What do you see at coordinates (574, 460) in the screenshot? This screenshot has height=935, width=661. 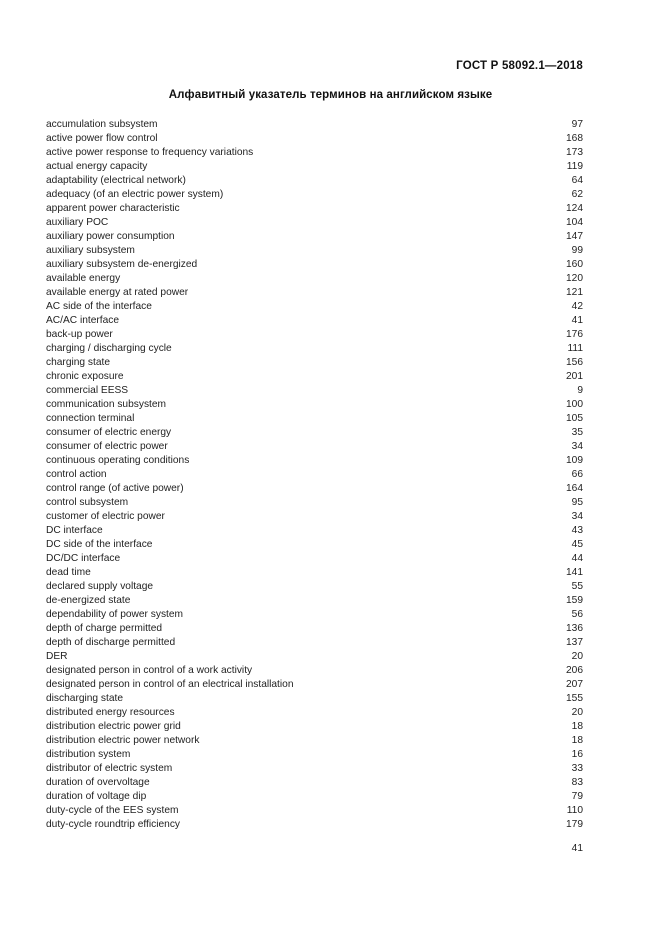 I see `index-entry-page-number: 109` at bounding box center [574, 460].